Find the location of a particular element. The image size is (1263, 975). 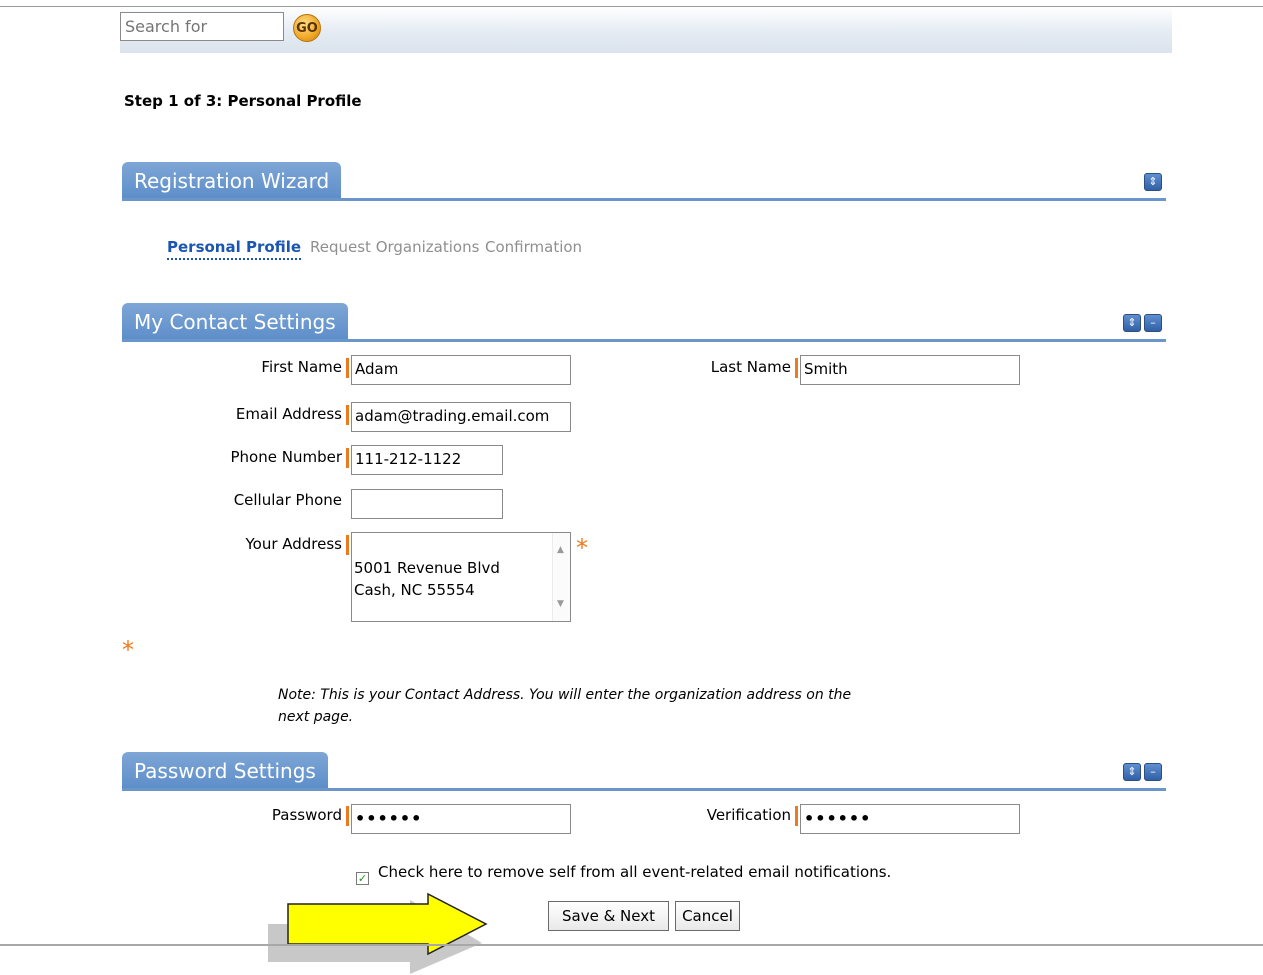

arrow-annotation-icon is located at coordinates (378, 933).